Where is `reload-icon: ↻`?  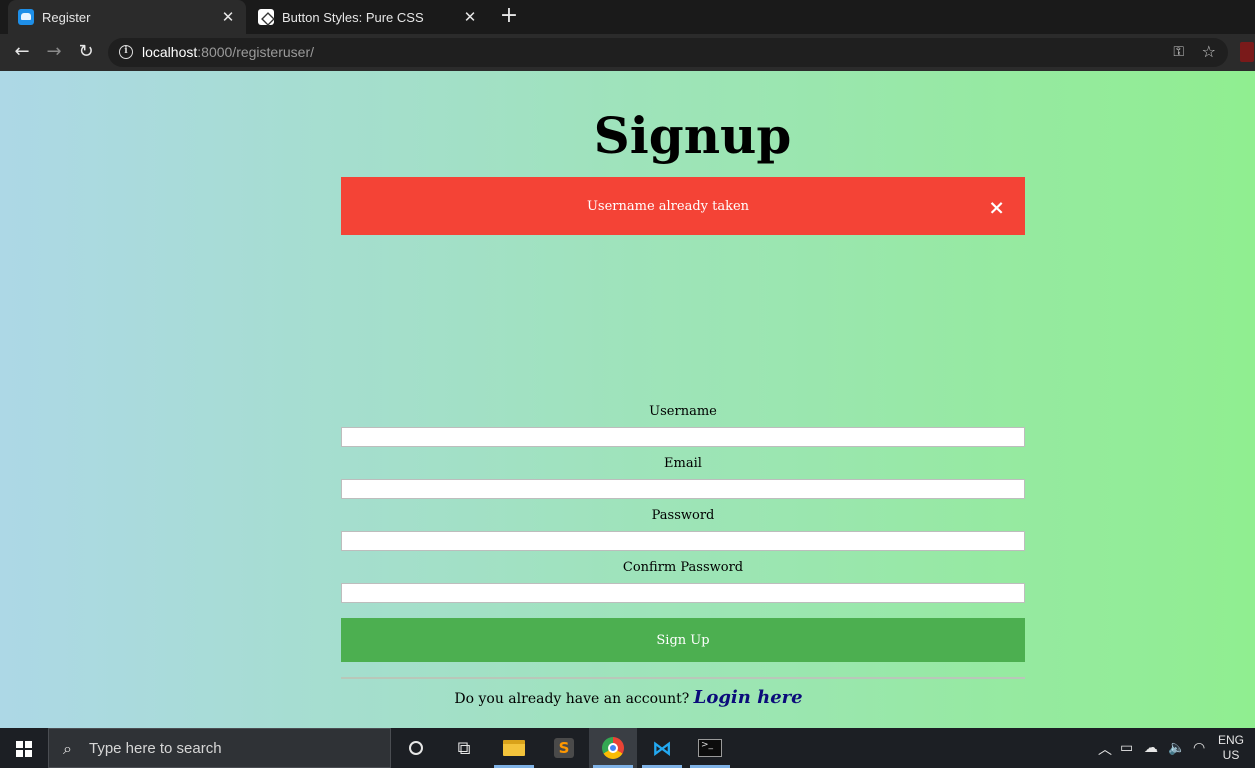 reload-icon: ↻ is located at coordinates (86, 52).